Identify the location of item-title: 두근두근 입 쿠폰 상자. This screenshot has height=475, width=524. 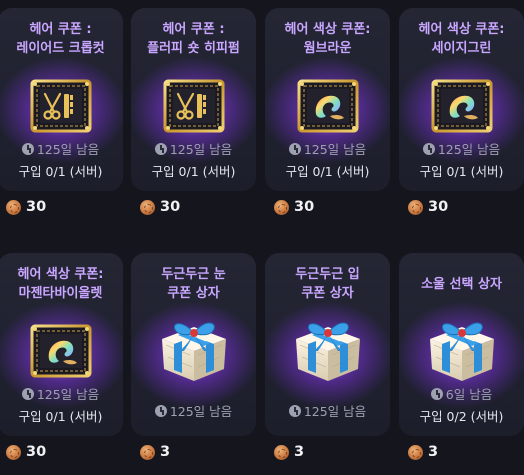
(327, 284).